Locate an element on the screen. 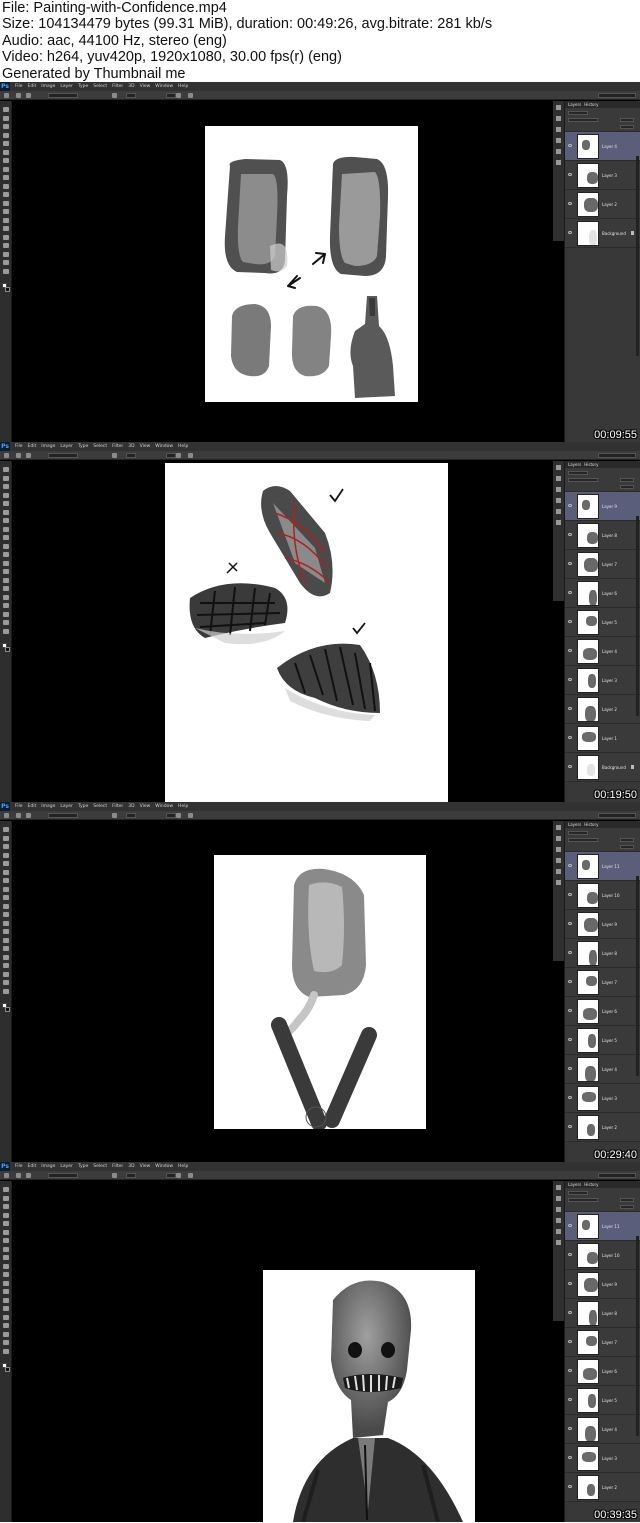 This screenshot has height=1523, width=640. zoom-tool-icon is located at coordinates (6, 271).